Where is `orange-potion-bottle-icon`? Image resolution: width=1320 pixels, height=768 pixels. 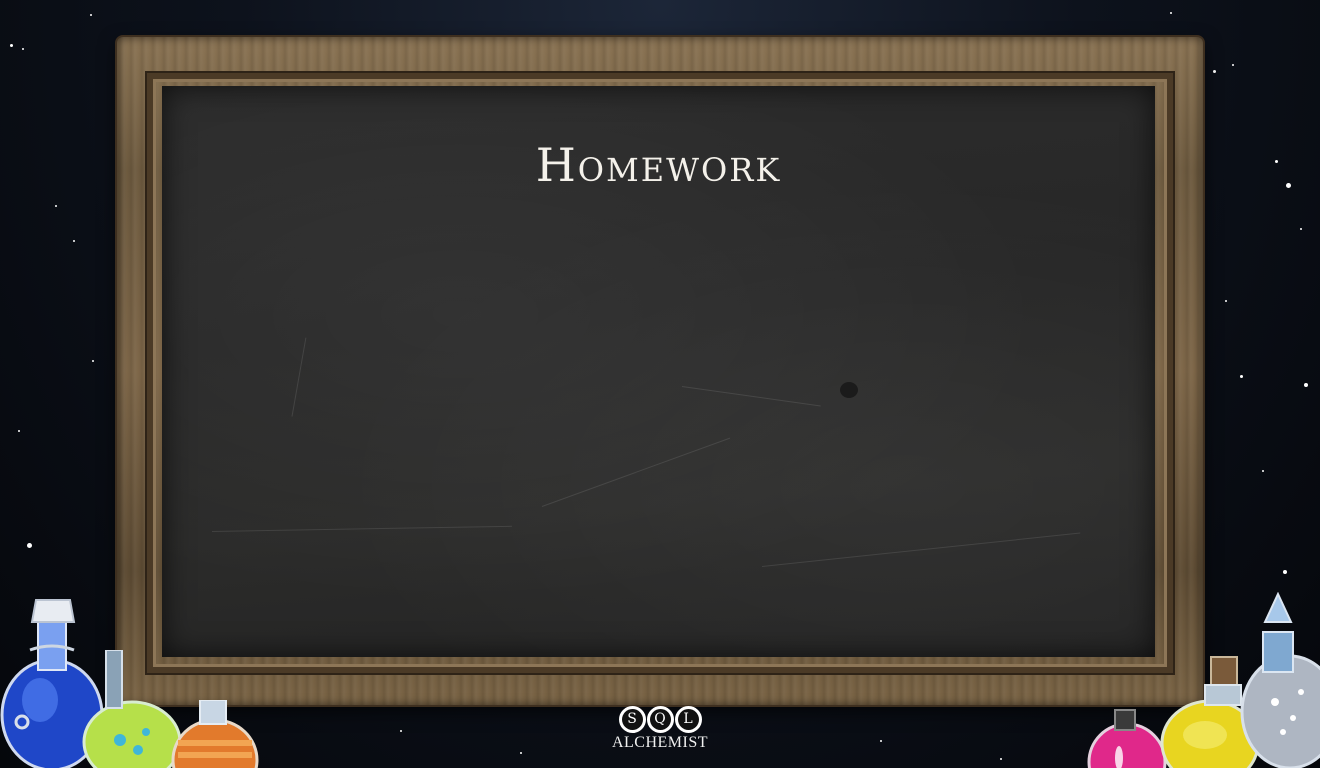 orange-potion-bottle-icon is located at coordinates (215, 734).